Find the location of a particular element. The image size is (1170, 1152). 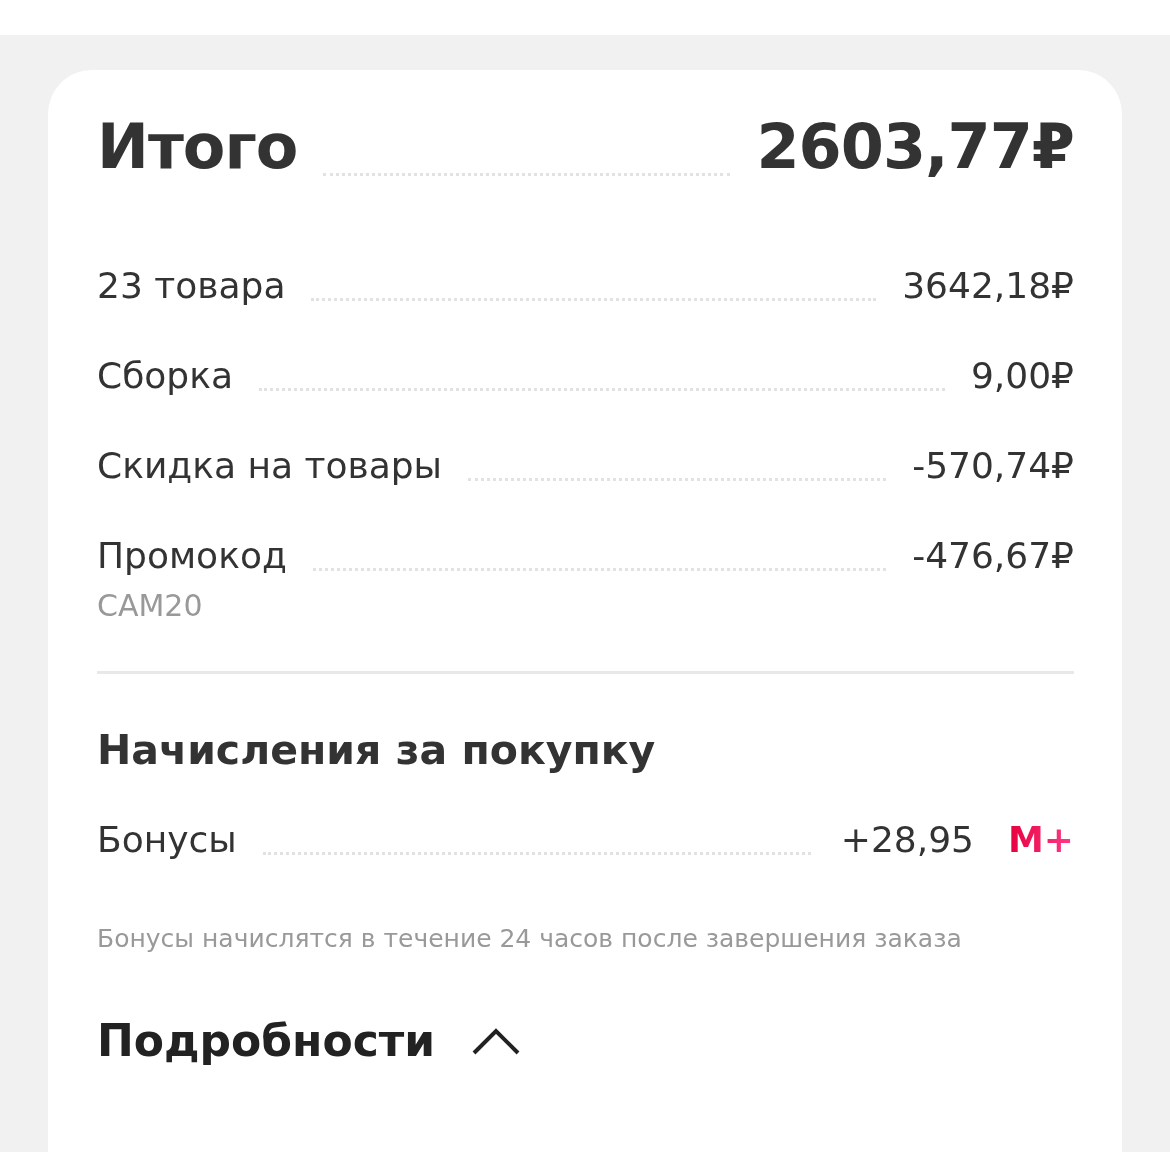

row-label: Бонусы is located at coordinates (167, 839).